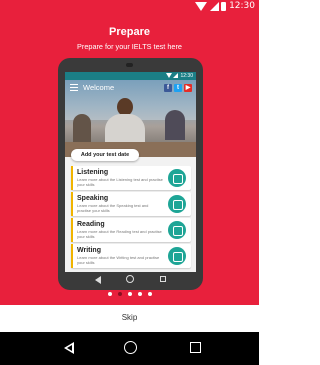  Describe the element at coordinates (129, 6) in the screenshot. I see `status-bar: 12:30` at that location.